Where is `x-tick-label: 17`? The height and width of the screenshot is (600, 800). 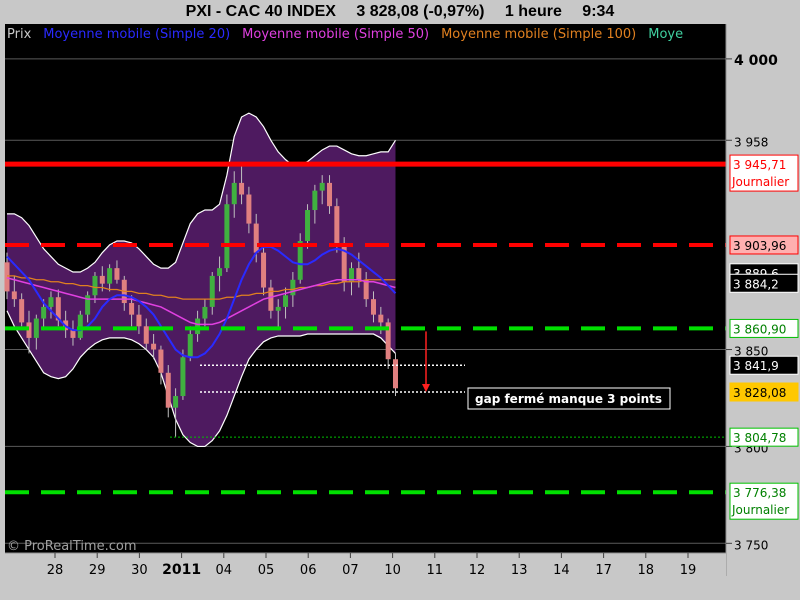
x-tick-label: 17 is located at coordinates (603, 570).